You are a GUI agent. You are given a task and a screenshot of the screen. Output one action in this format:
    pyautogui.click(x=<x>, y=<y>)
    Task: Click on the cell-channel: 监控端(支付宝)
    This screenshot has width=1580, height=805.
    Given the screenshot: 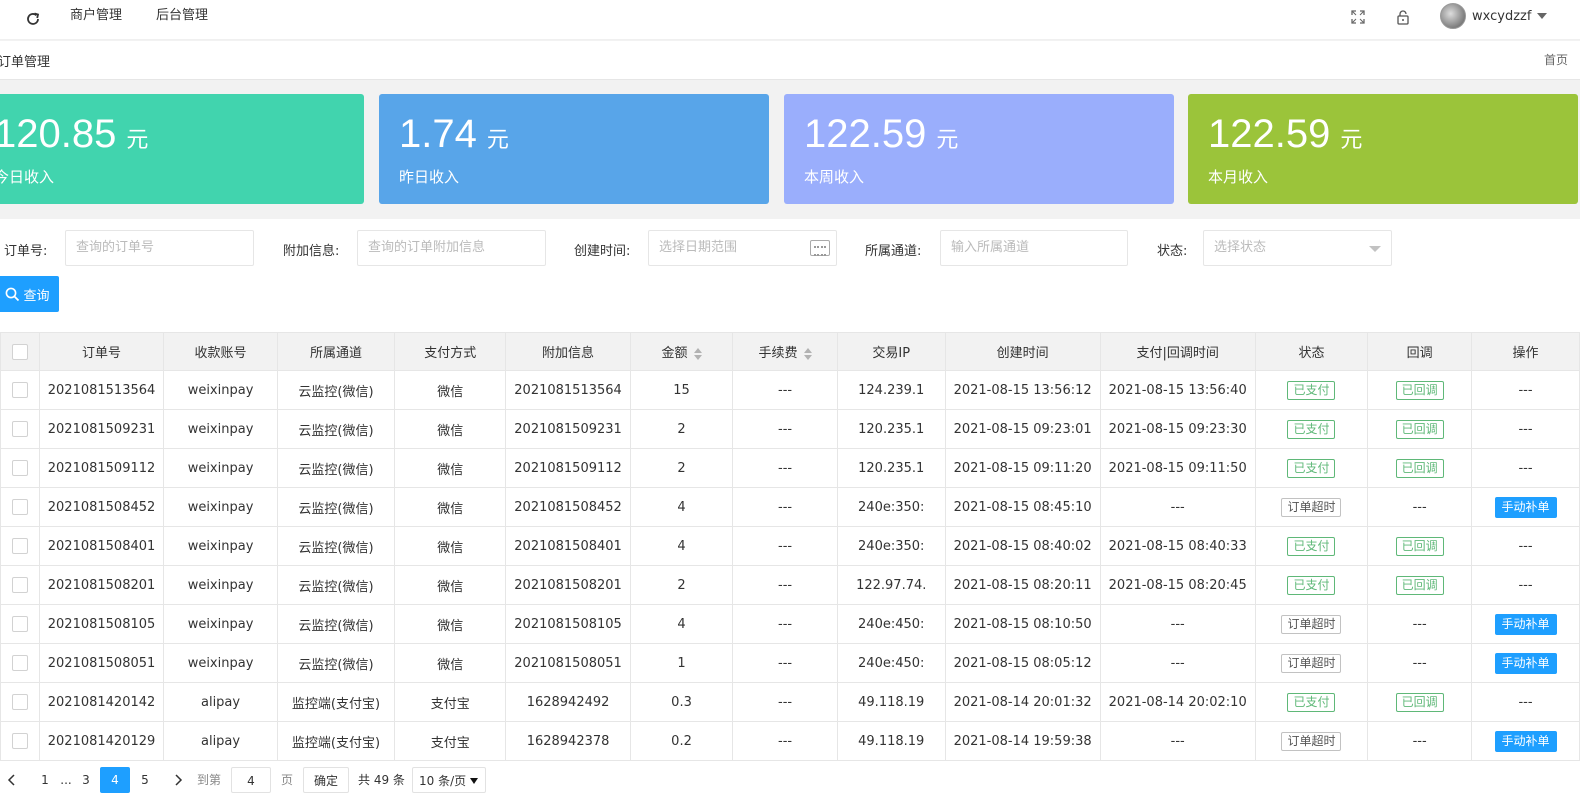 What is the action you would take?
    pyautogui.click(x=336, y=741)
    